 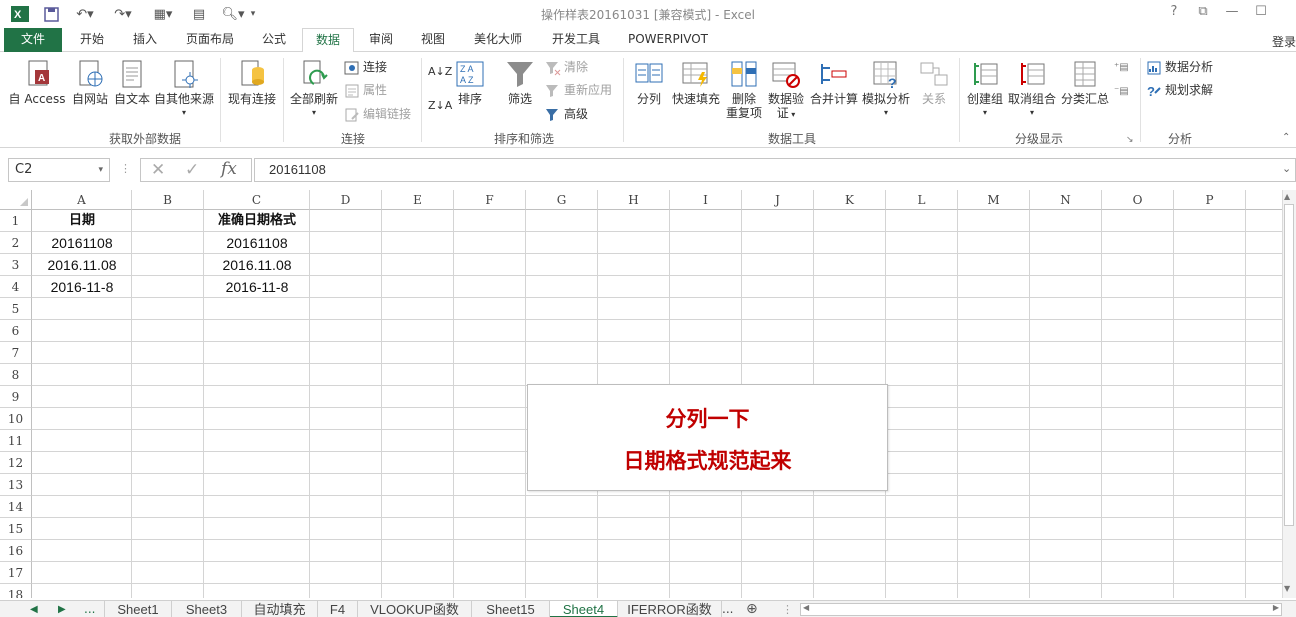 I want to click on row-header-17: 17, so click(x=16, y=573).